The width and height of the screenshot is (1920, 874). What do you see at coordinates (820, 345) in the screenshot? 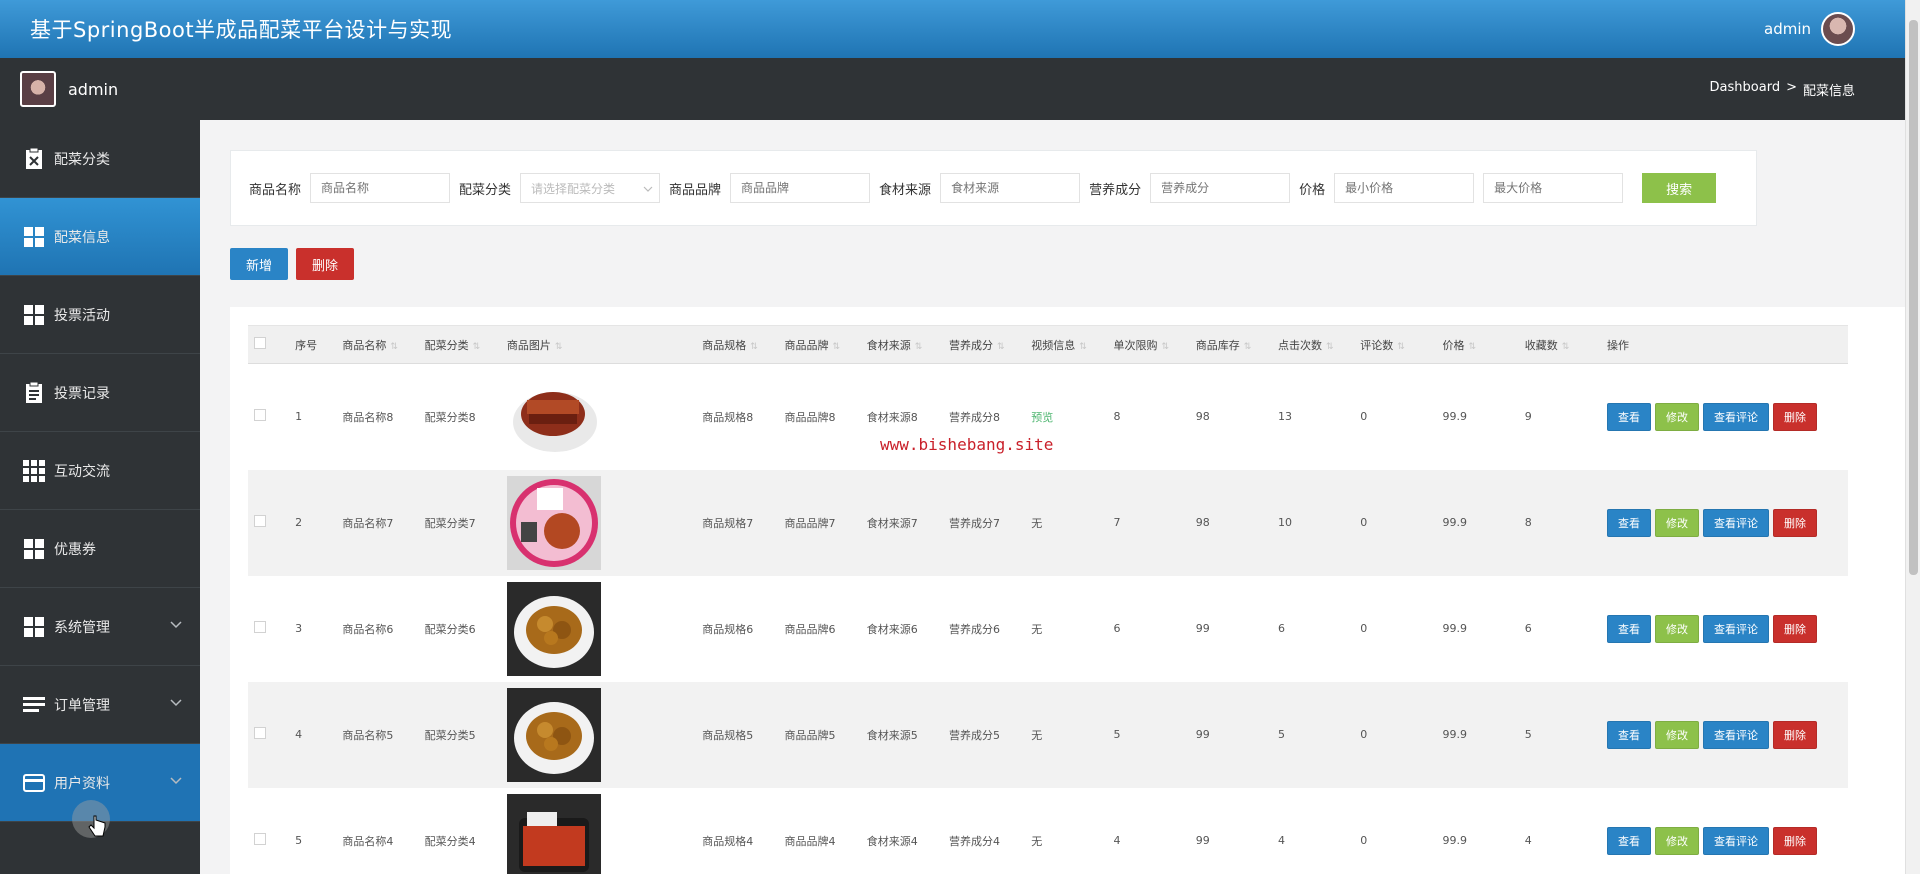
I see `column-header: 商品品牌 ⇅` at bounding box center [820, 345].